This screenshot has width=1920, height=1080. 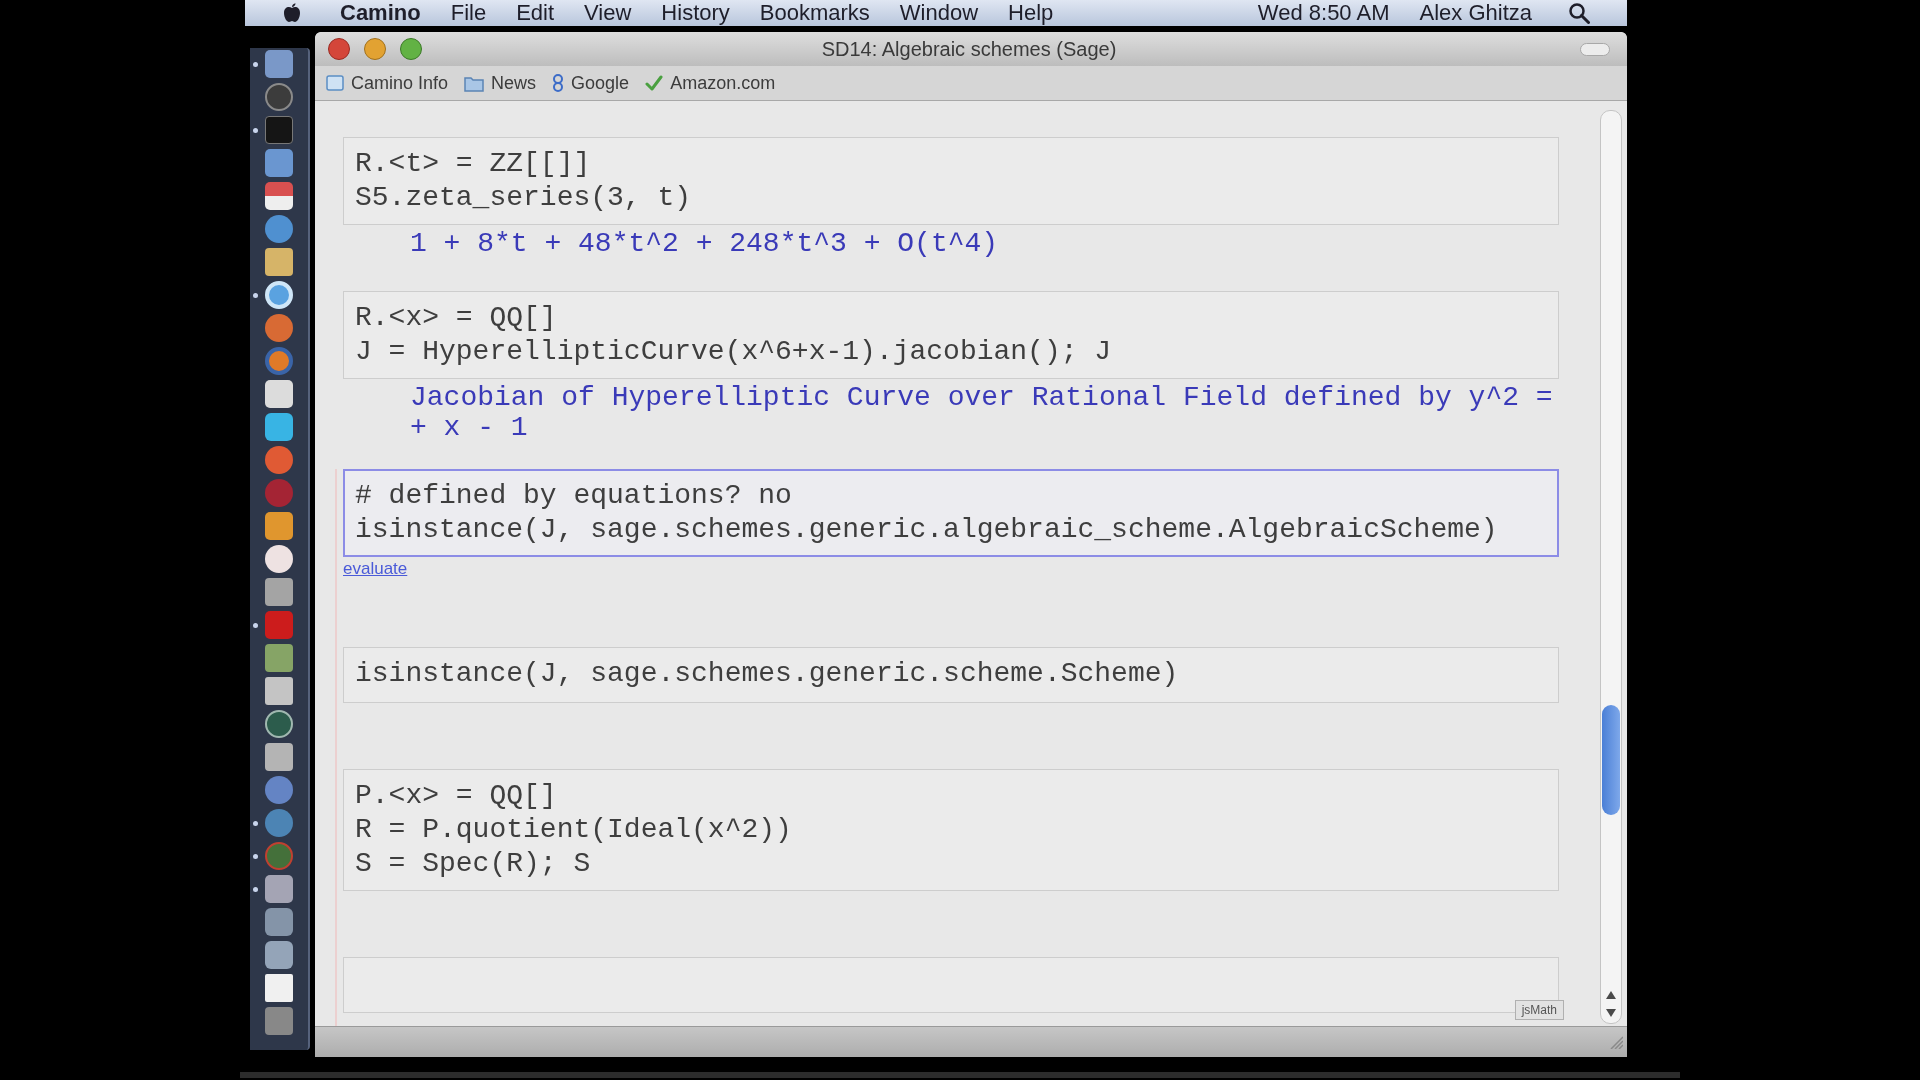 What do you see at coordinates (1595, 49) in the screenshot?
I see `toolbar-pill-icon` at bounding box center [1595, 49].